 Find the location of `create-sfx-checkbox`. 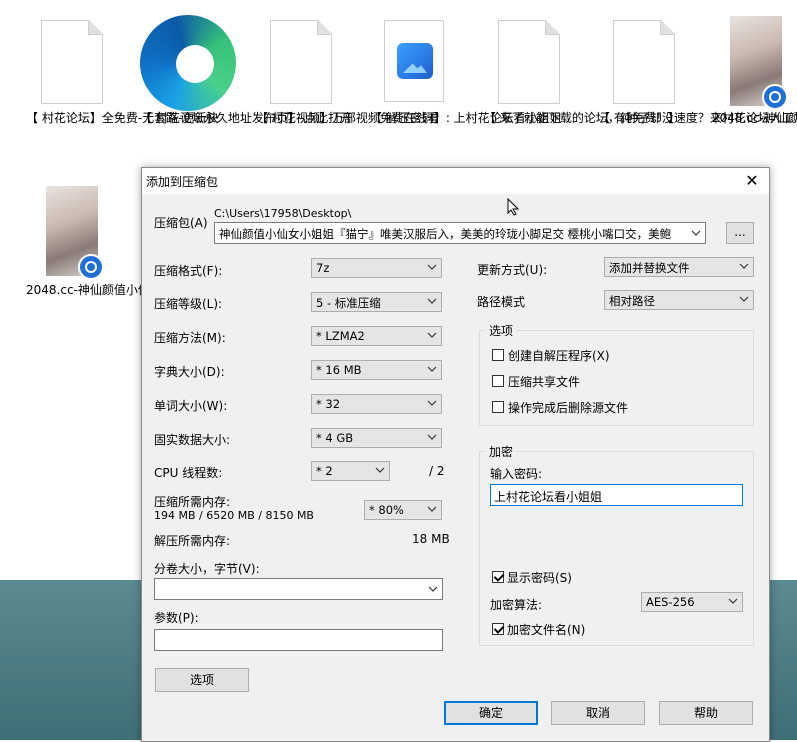

create-sfx-checkbox is located at coordinates (498, 355).